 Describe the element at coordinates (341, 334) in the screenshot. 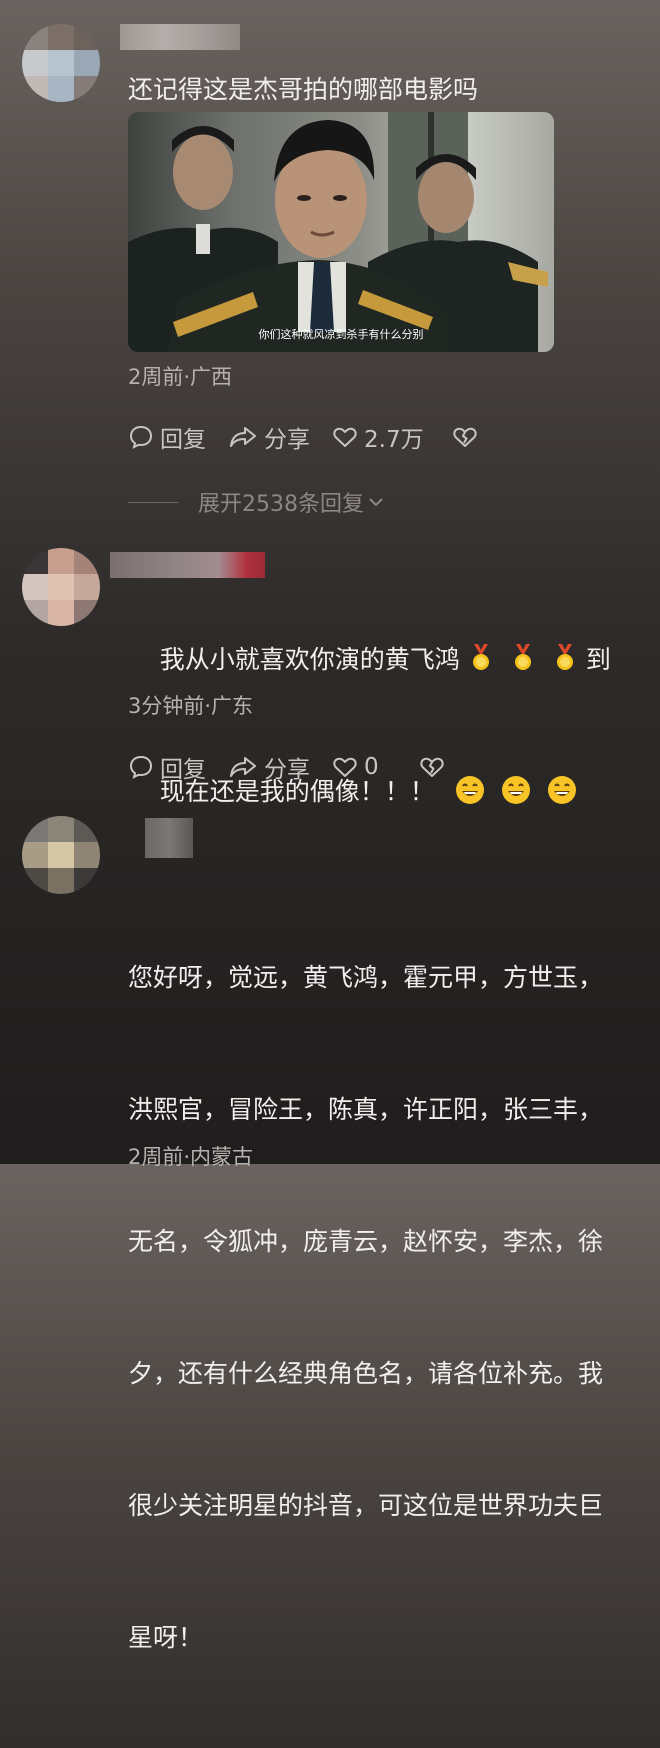

I see `movie-still-subtitle: 你们这种就风凉到杀手有什么分别` at that location.